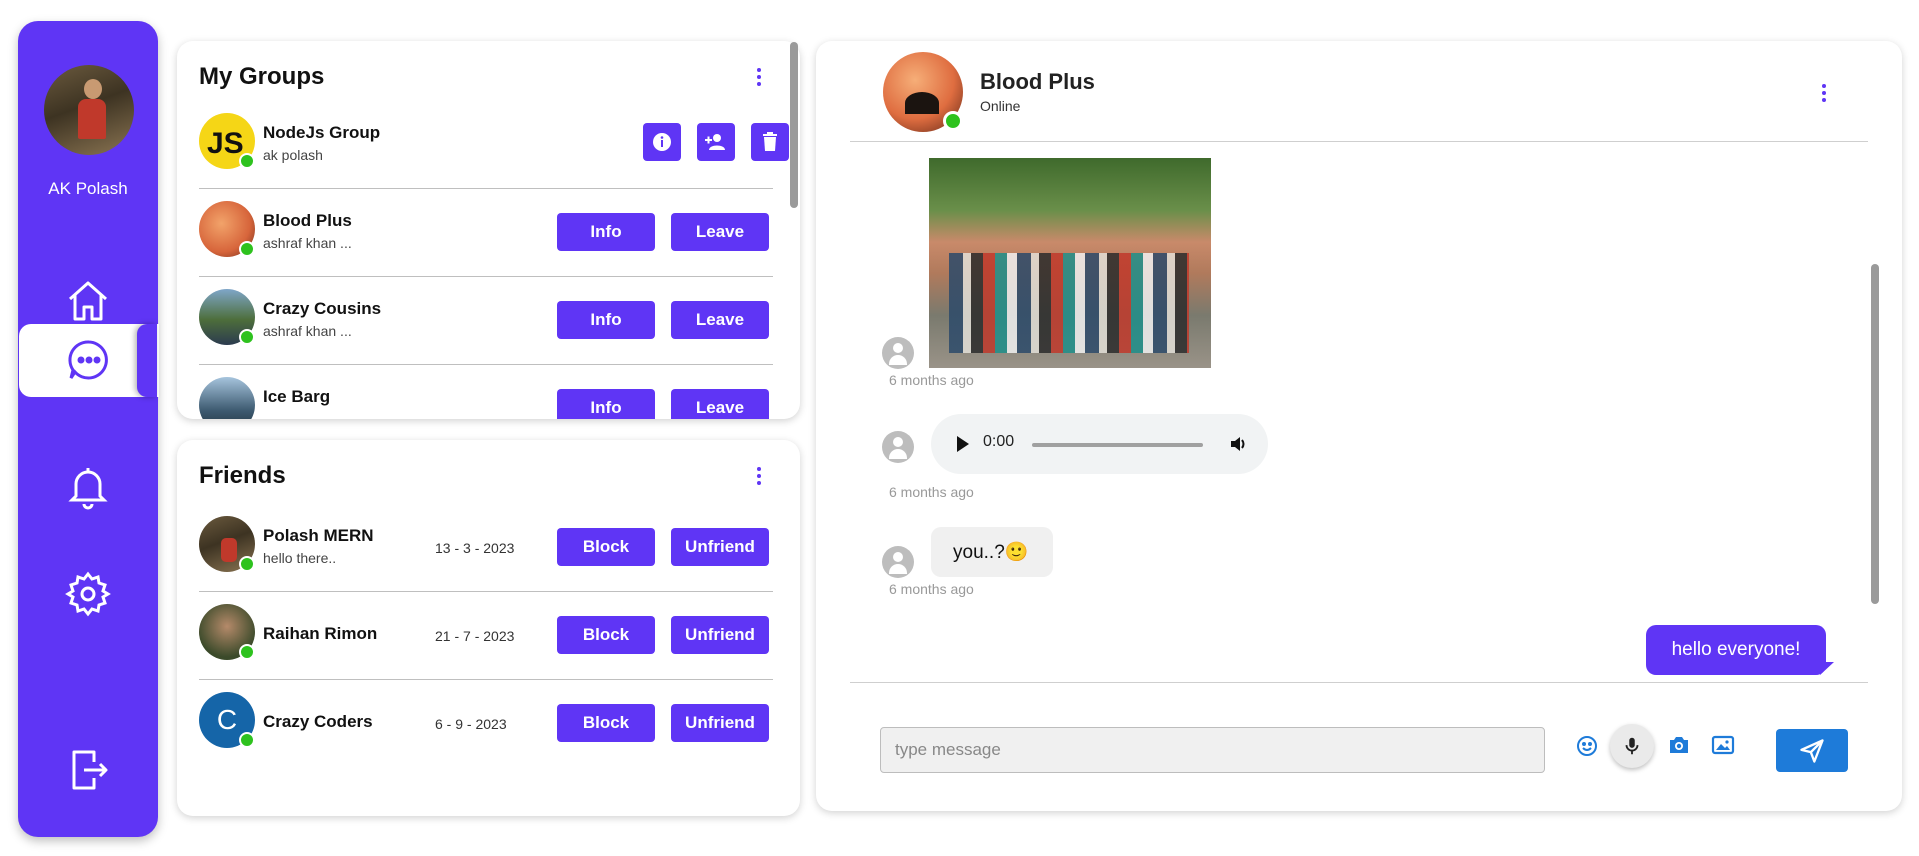 This screenshot has height=856, width=1919. What do you see at coordinates (242, 475) in the screenshot?
I see `friends-title: Friends` at bounding box center [242, 475].